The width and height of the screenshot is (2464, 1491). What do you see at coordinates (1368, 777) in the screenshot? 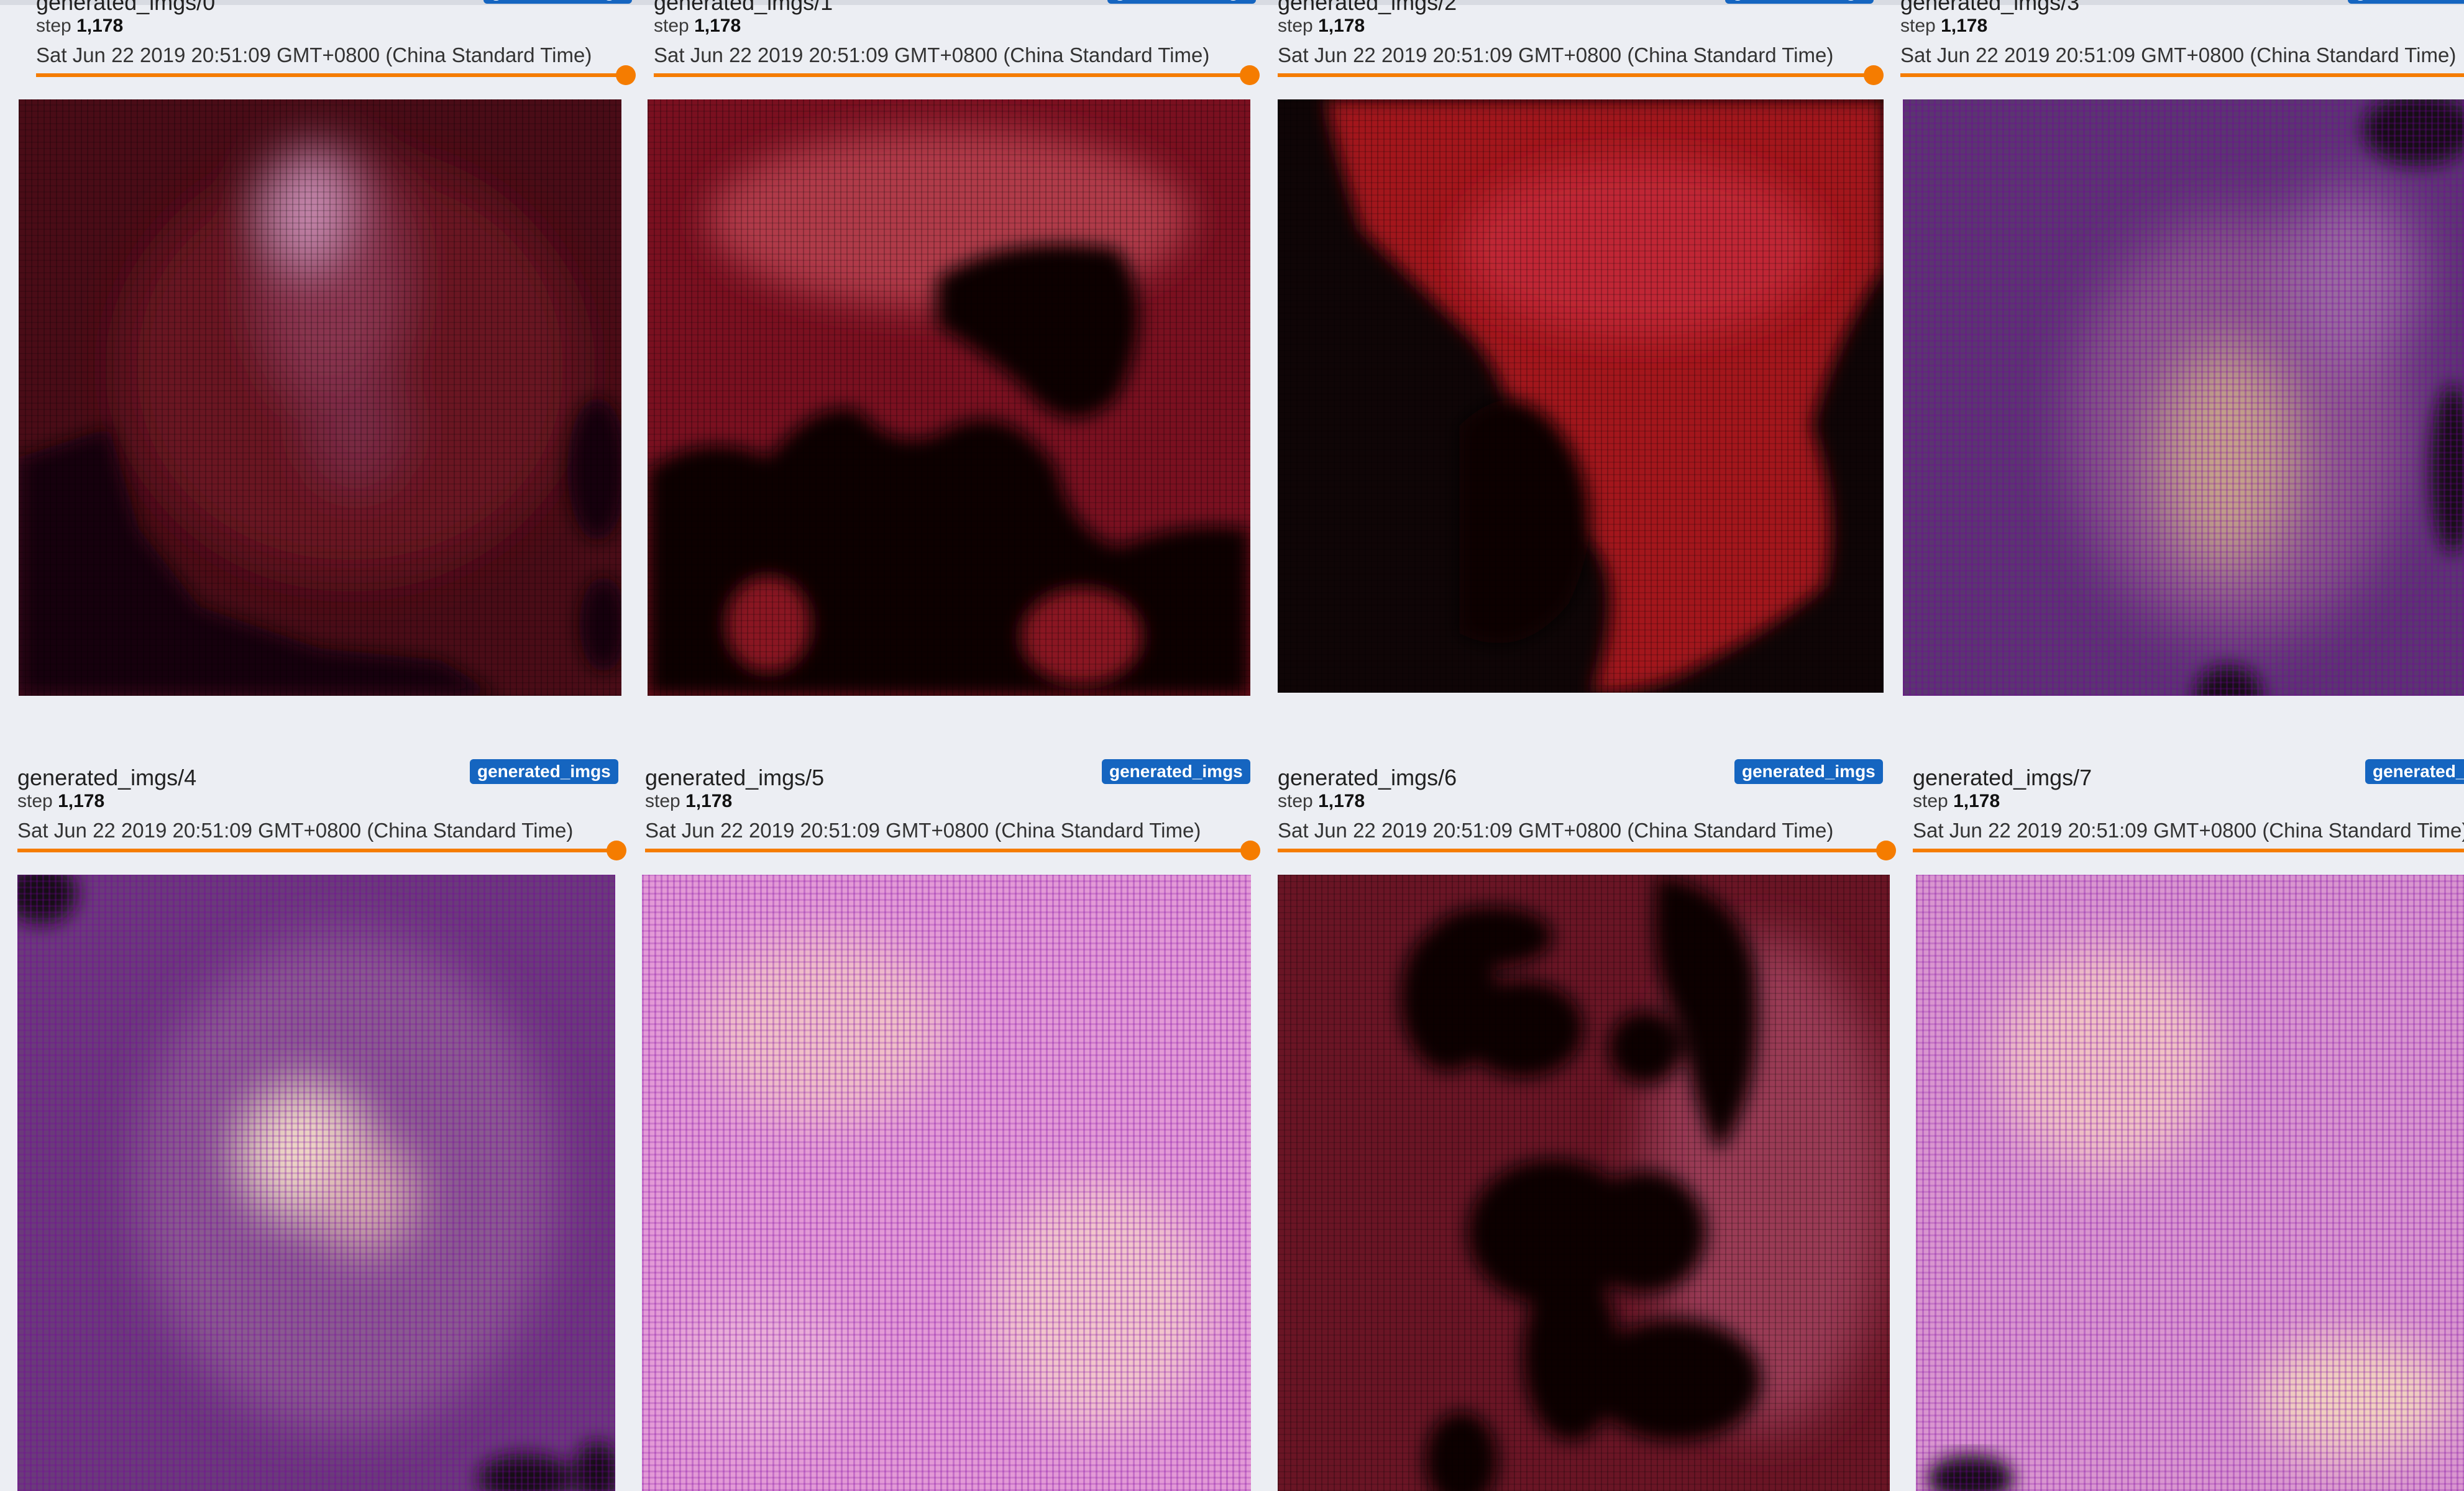
I see `card-title: generated_imgs/6` at bounding box center [1368, 777].